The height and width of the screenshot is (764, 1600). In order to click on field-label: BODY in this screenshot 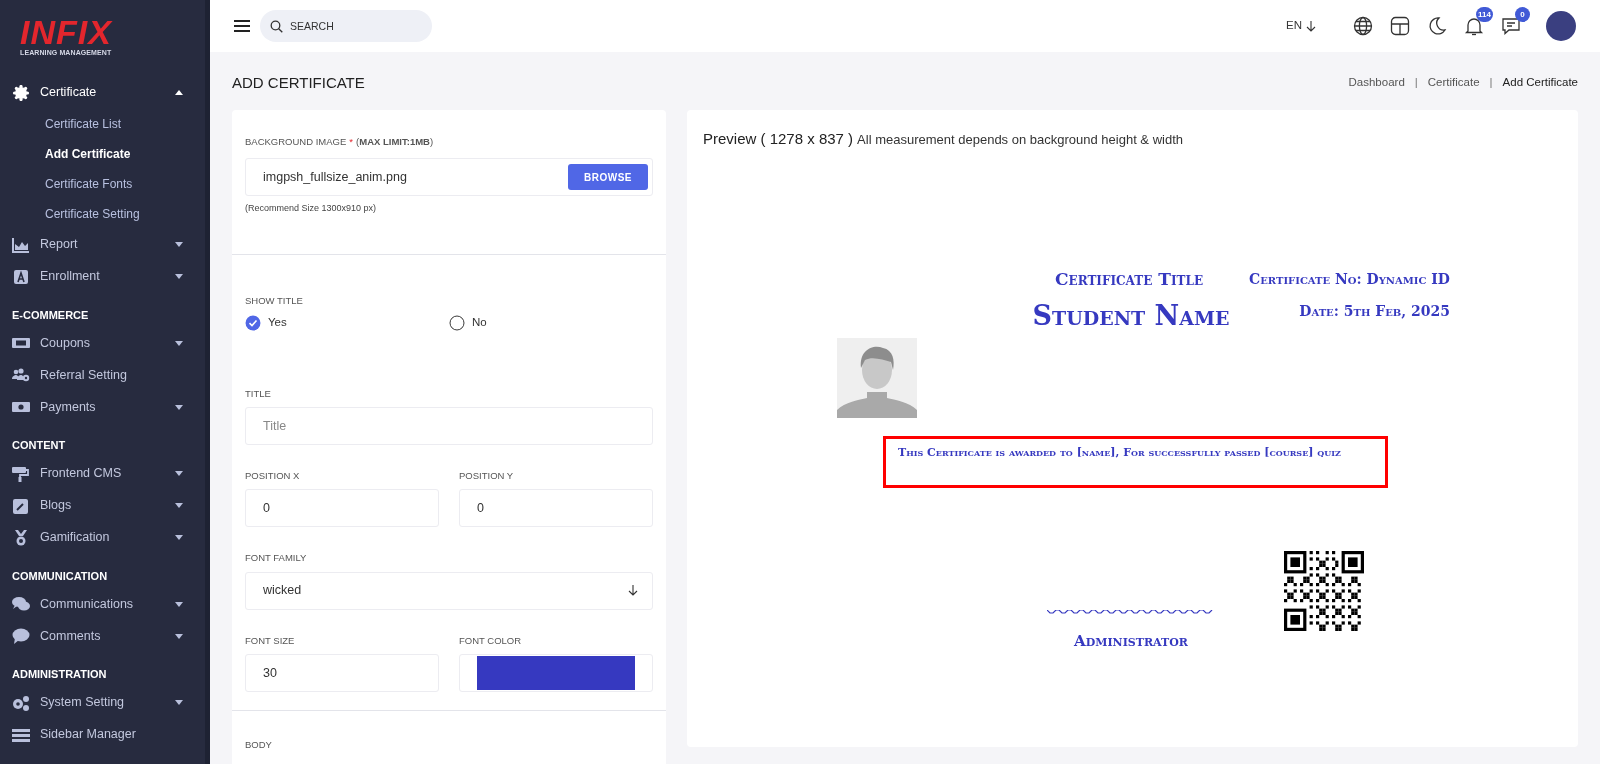, I will do `click(258, 744)`.